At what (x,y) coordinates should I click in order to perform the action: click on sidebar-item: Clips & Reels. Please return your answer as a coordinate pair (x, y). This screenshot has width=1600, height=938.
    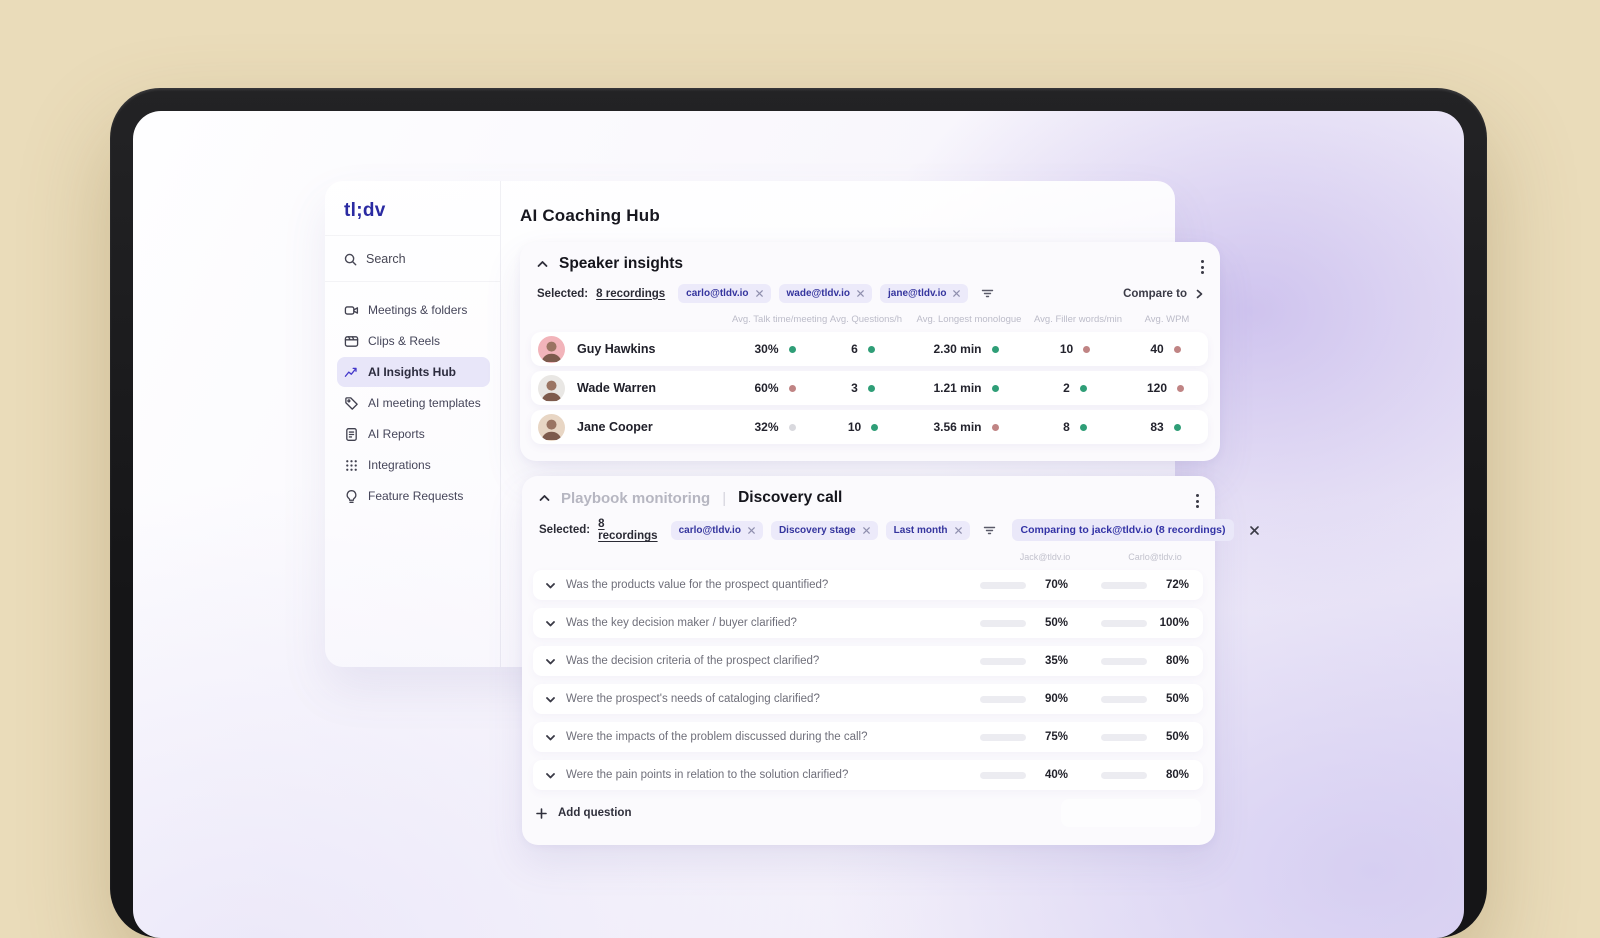
    Looking at the image, I should click on (413, 341).